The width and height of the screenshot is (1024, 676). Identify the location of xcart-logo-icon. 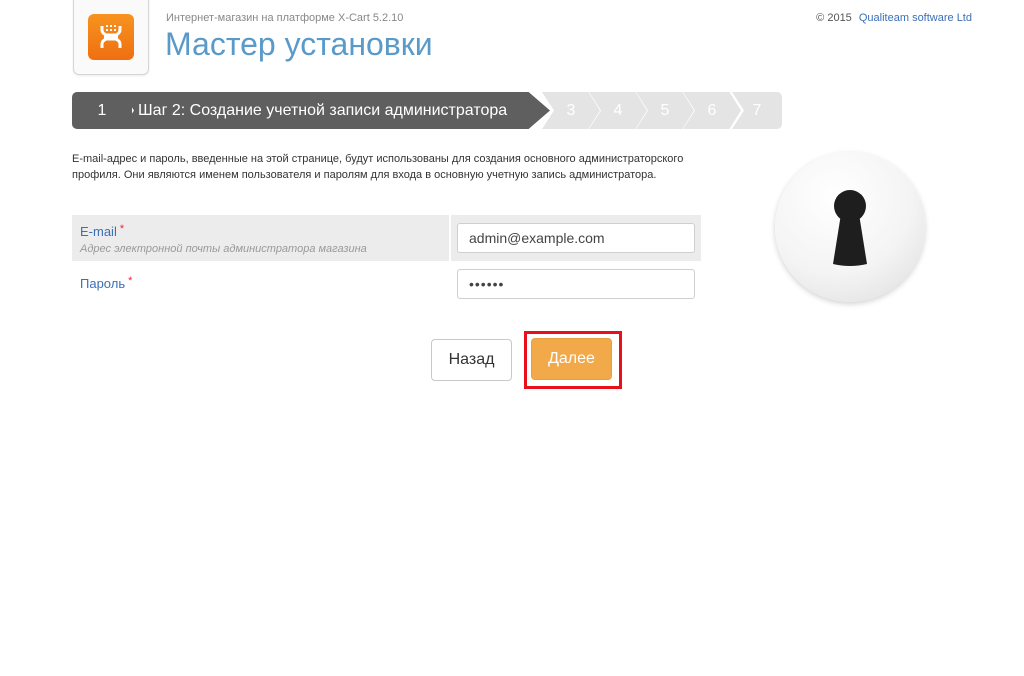
(111, 37).